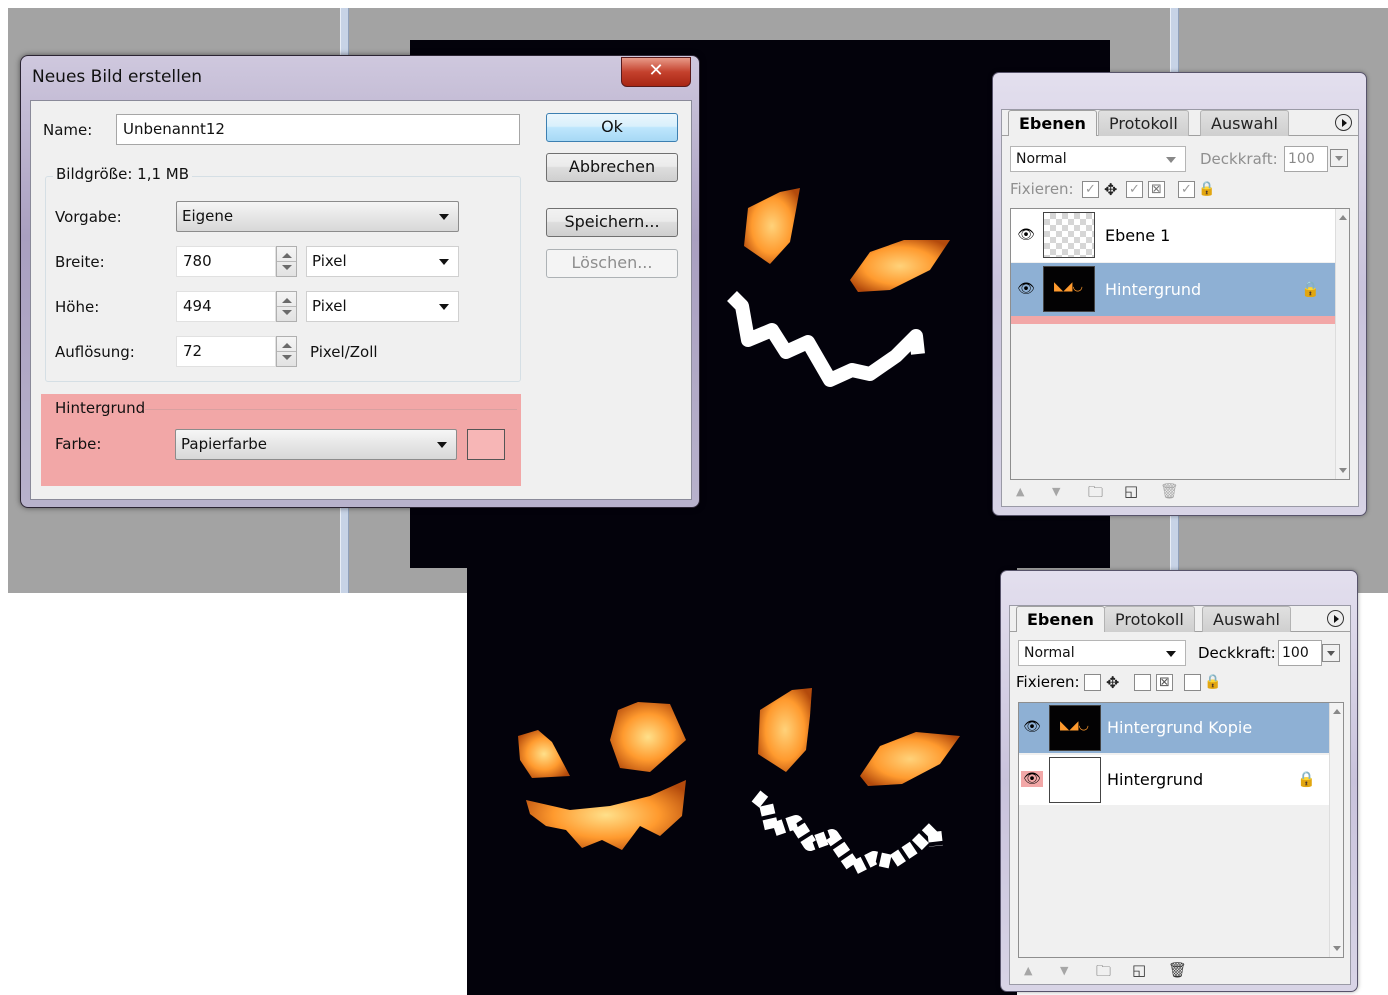  I want to click on height-input: 494, so click(226, 306).